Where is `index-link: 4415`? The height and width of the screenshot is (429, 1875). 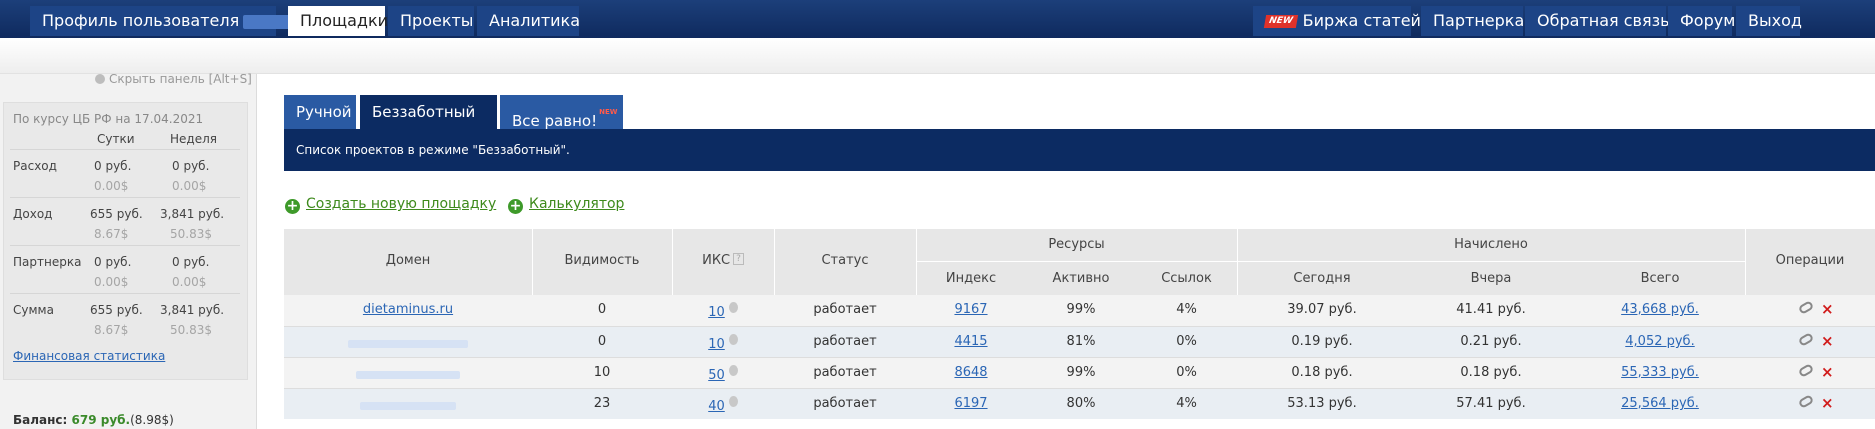 index-link: 4415 is located at coordinates (971, 341).